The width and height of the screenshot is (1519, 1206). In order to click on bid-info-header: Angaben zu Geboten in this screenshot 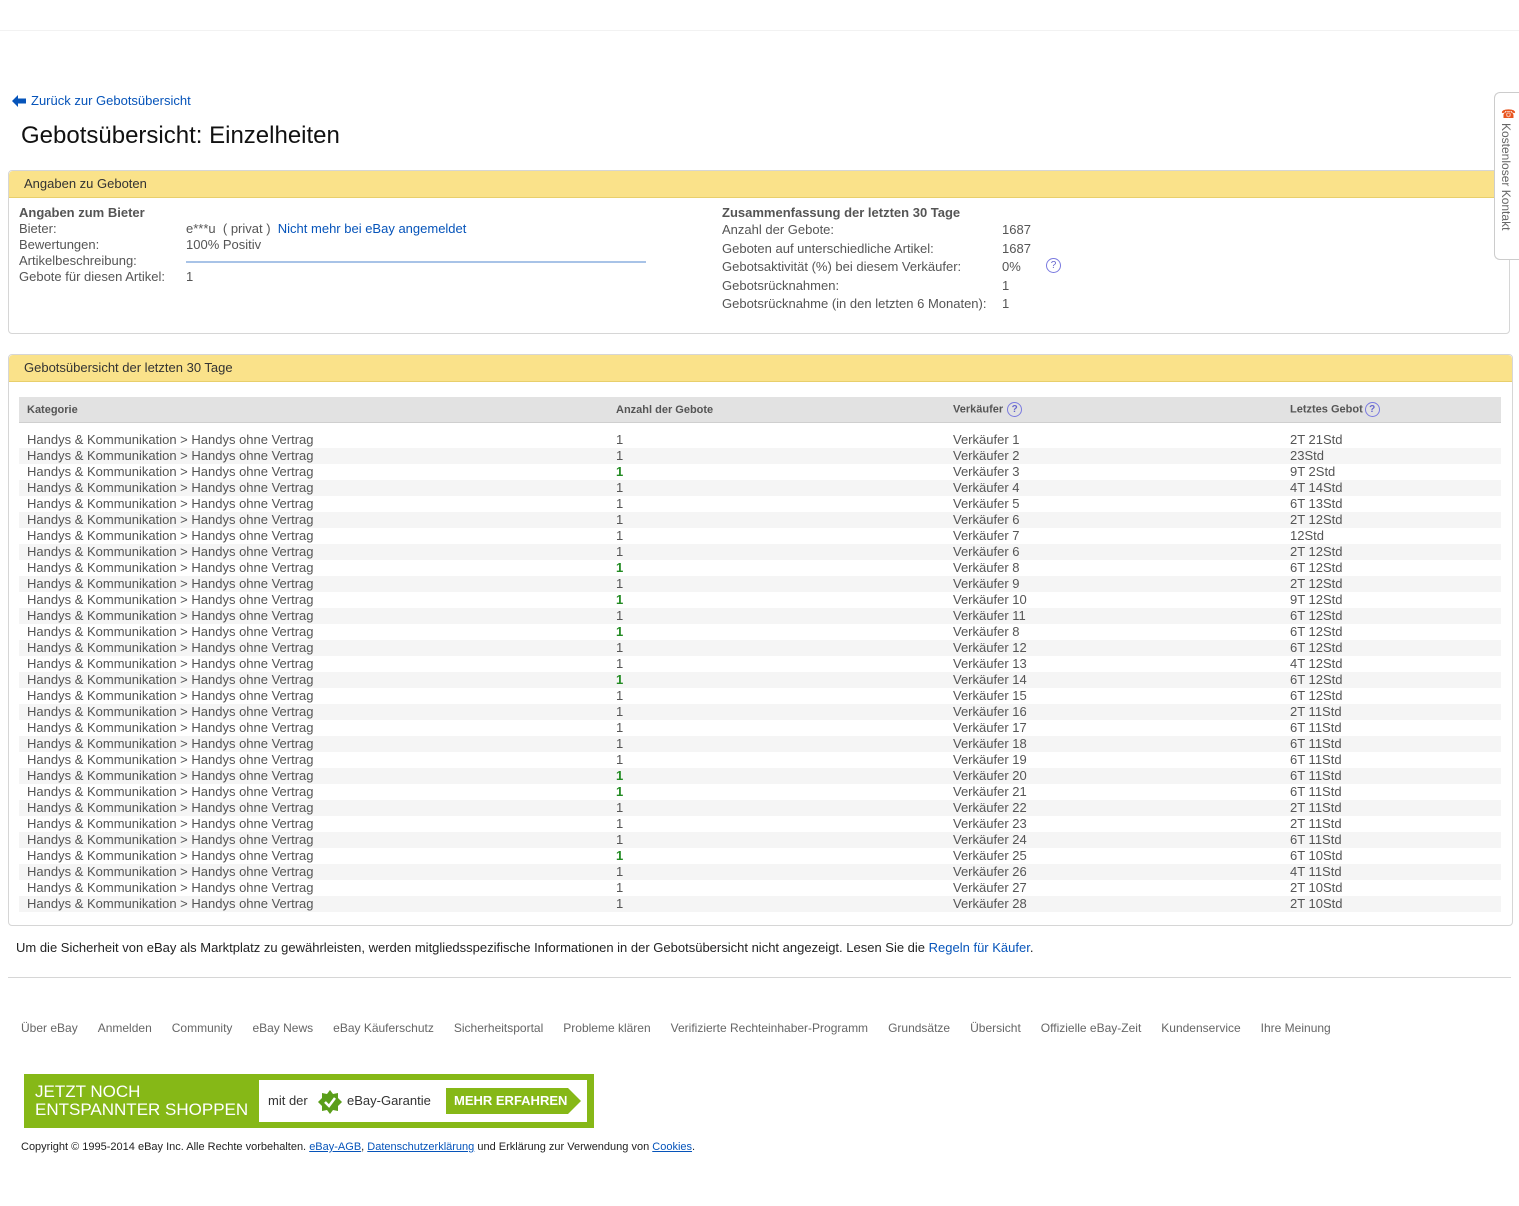, I will do `click(759, 184)`.